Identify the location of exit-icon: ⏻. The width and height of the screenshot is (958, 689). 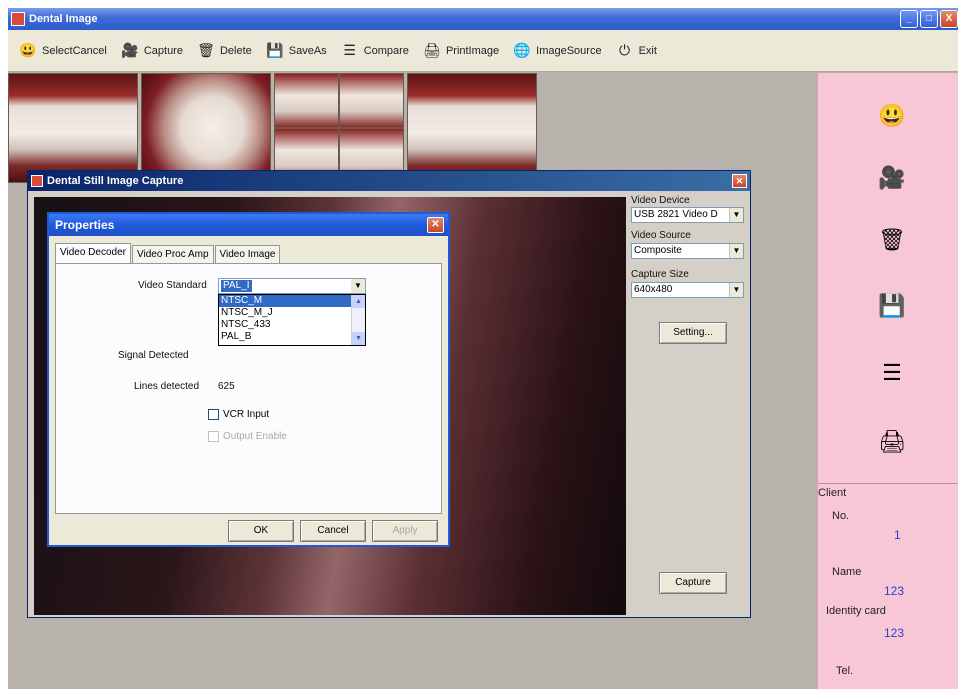
(625, 50).